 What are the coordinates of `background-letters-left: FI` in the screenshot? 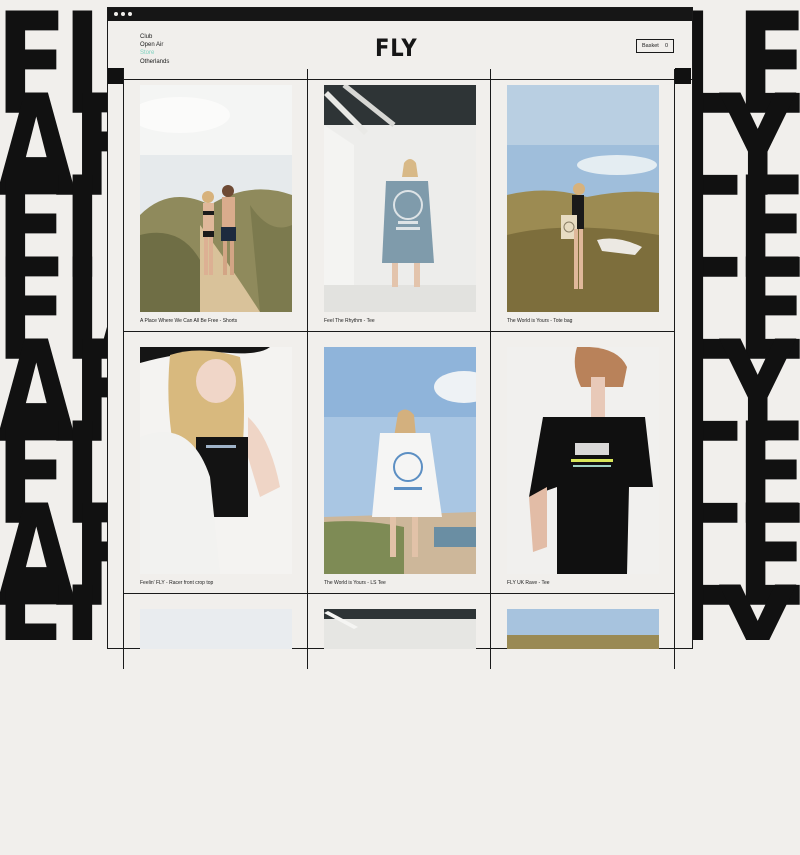 It's located at (51, 597).